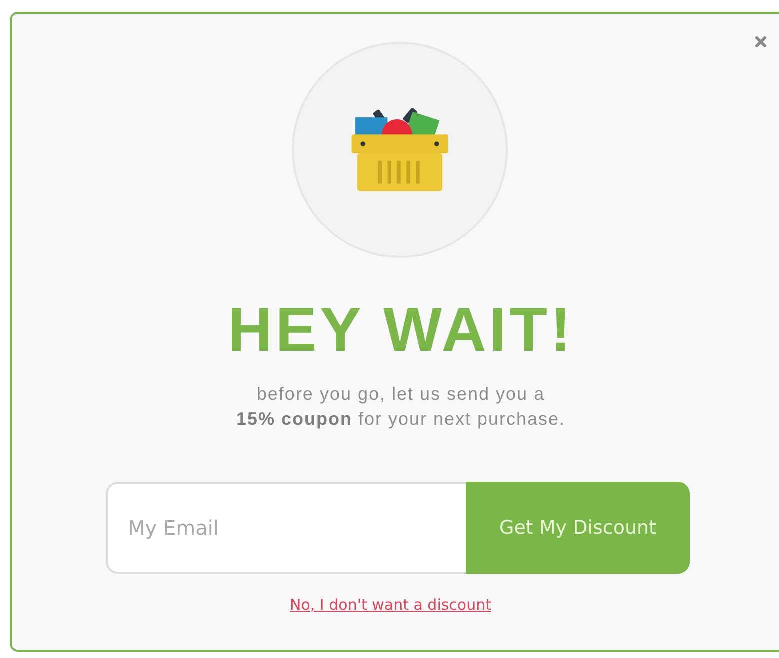  What do you see at coordinates (401, 331) in the screenshot?
I see `popup-title: HEY WAIT!` at bounding box center [401, 331].